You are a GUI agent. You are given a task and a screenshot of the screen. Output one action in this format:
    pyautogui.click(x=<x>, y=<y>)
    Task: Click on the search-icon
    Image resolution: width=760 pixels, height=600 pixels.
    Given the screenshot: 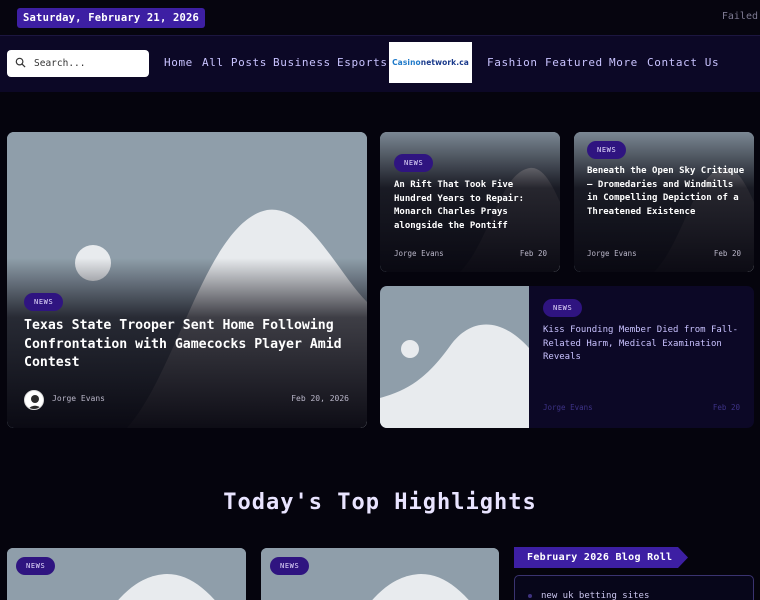 What is the action you would take?
    pyautogui.click(x=20, y=62)
    